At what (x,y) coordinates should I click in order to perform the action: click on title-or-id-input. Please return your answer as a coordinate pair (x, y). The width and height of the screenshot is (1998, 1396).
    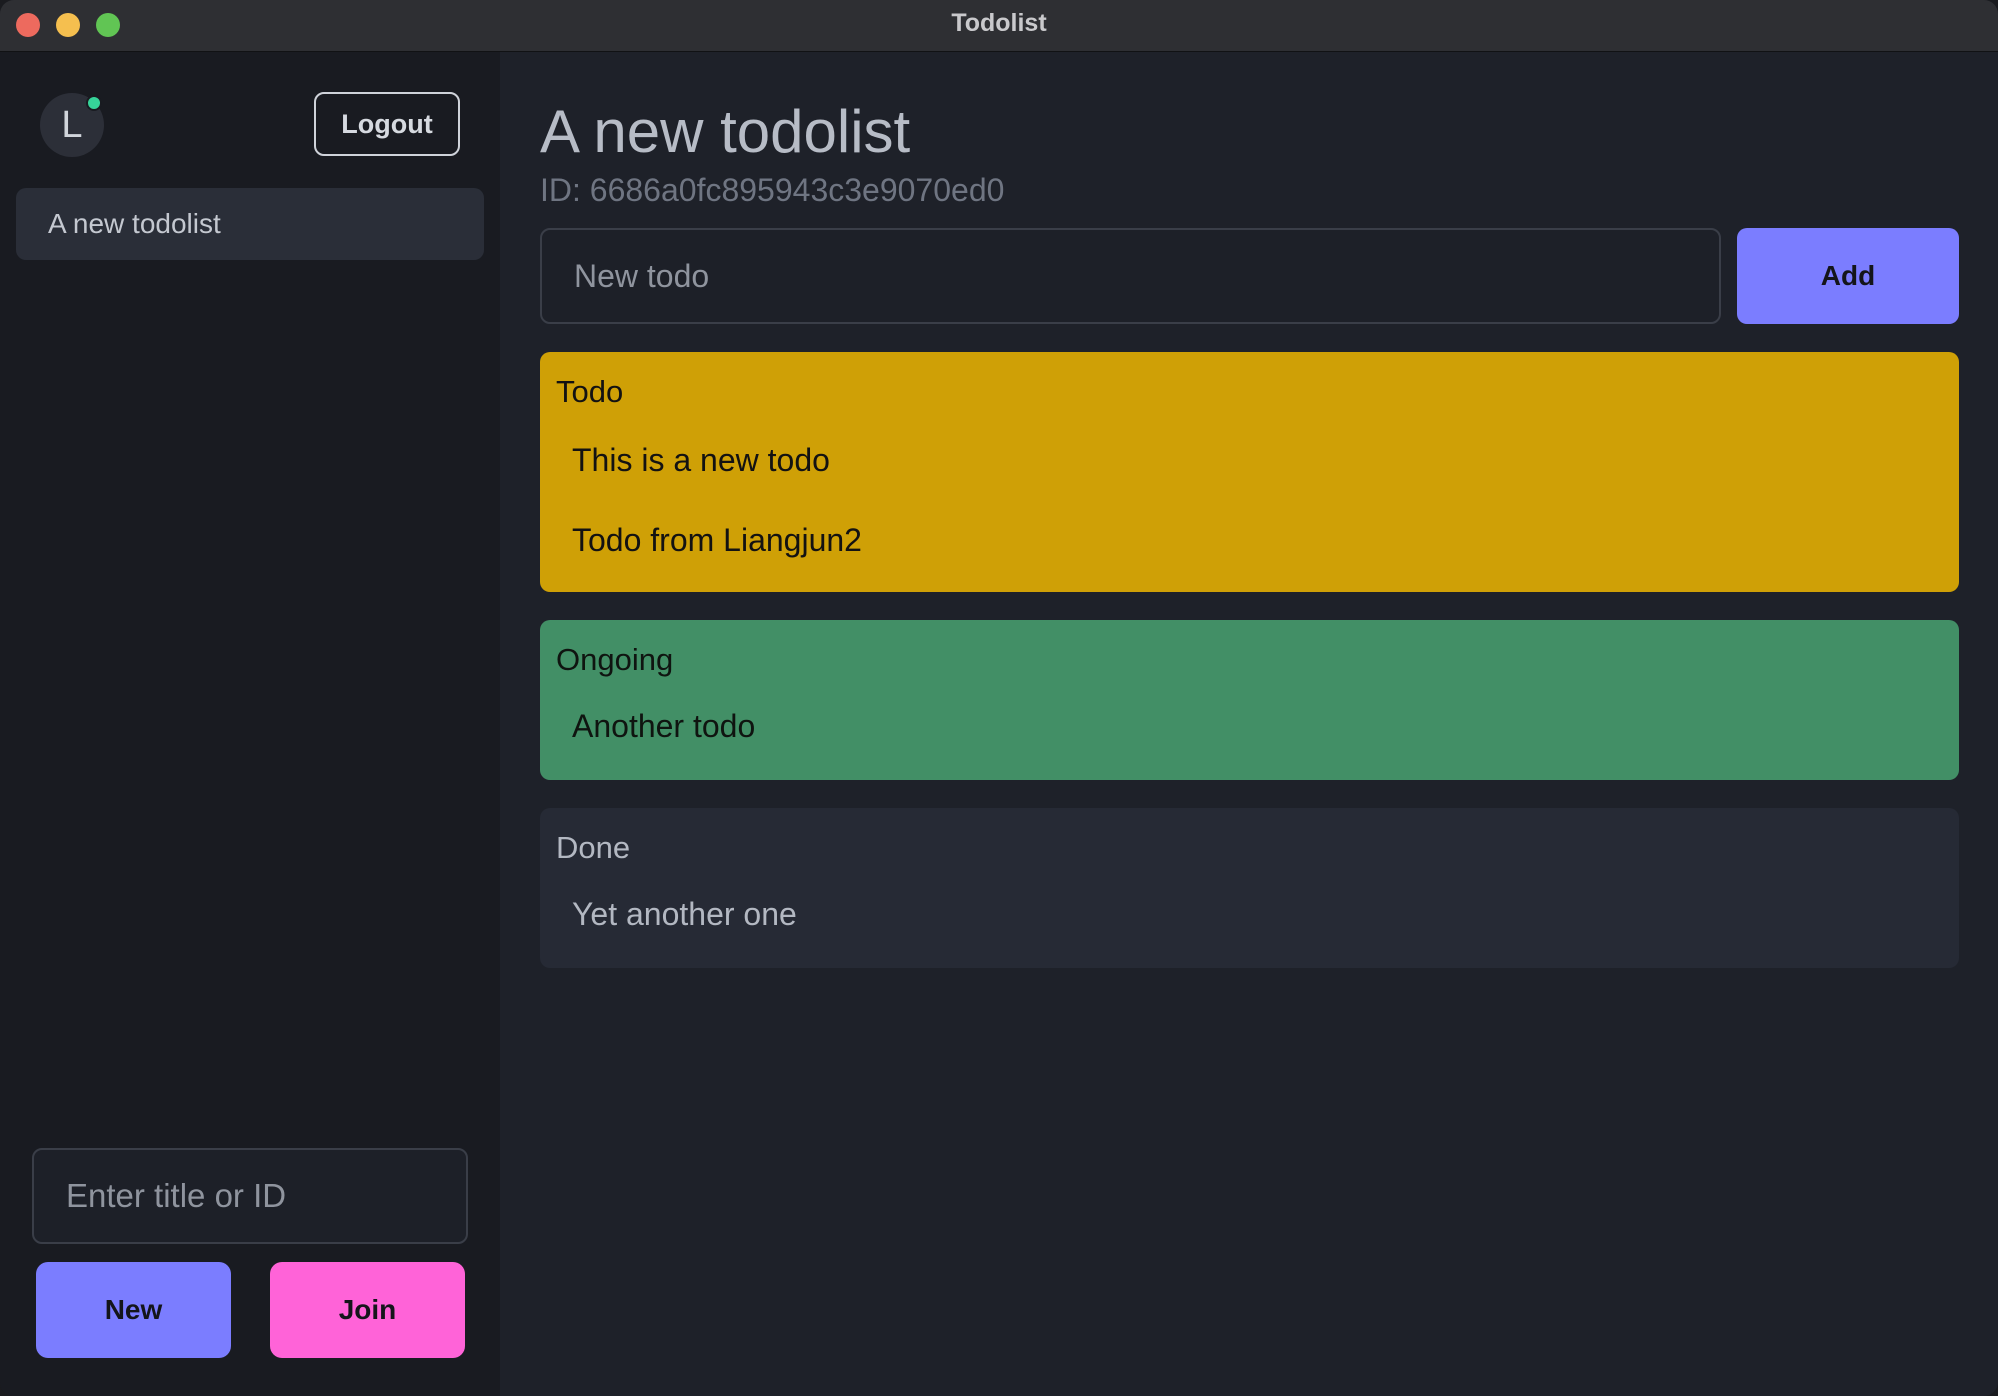
    Looking at the image, I should click on (250, 1196).